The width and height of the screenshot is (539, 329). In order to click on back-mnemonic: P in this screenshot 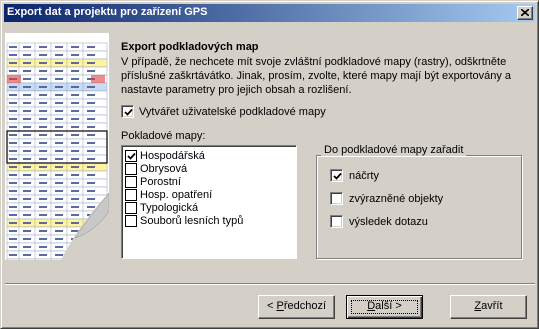, I will do `click(280, 306)`.